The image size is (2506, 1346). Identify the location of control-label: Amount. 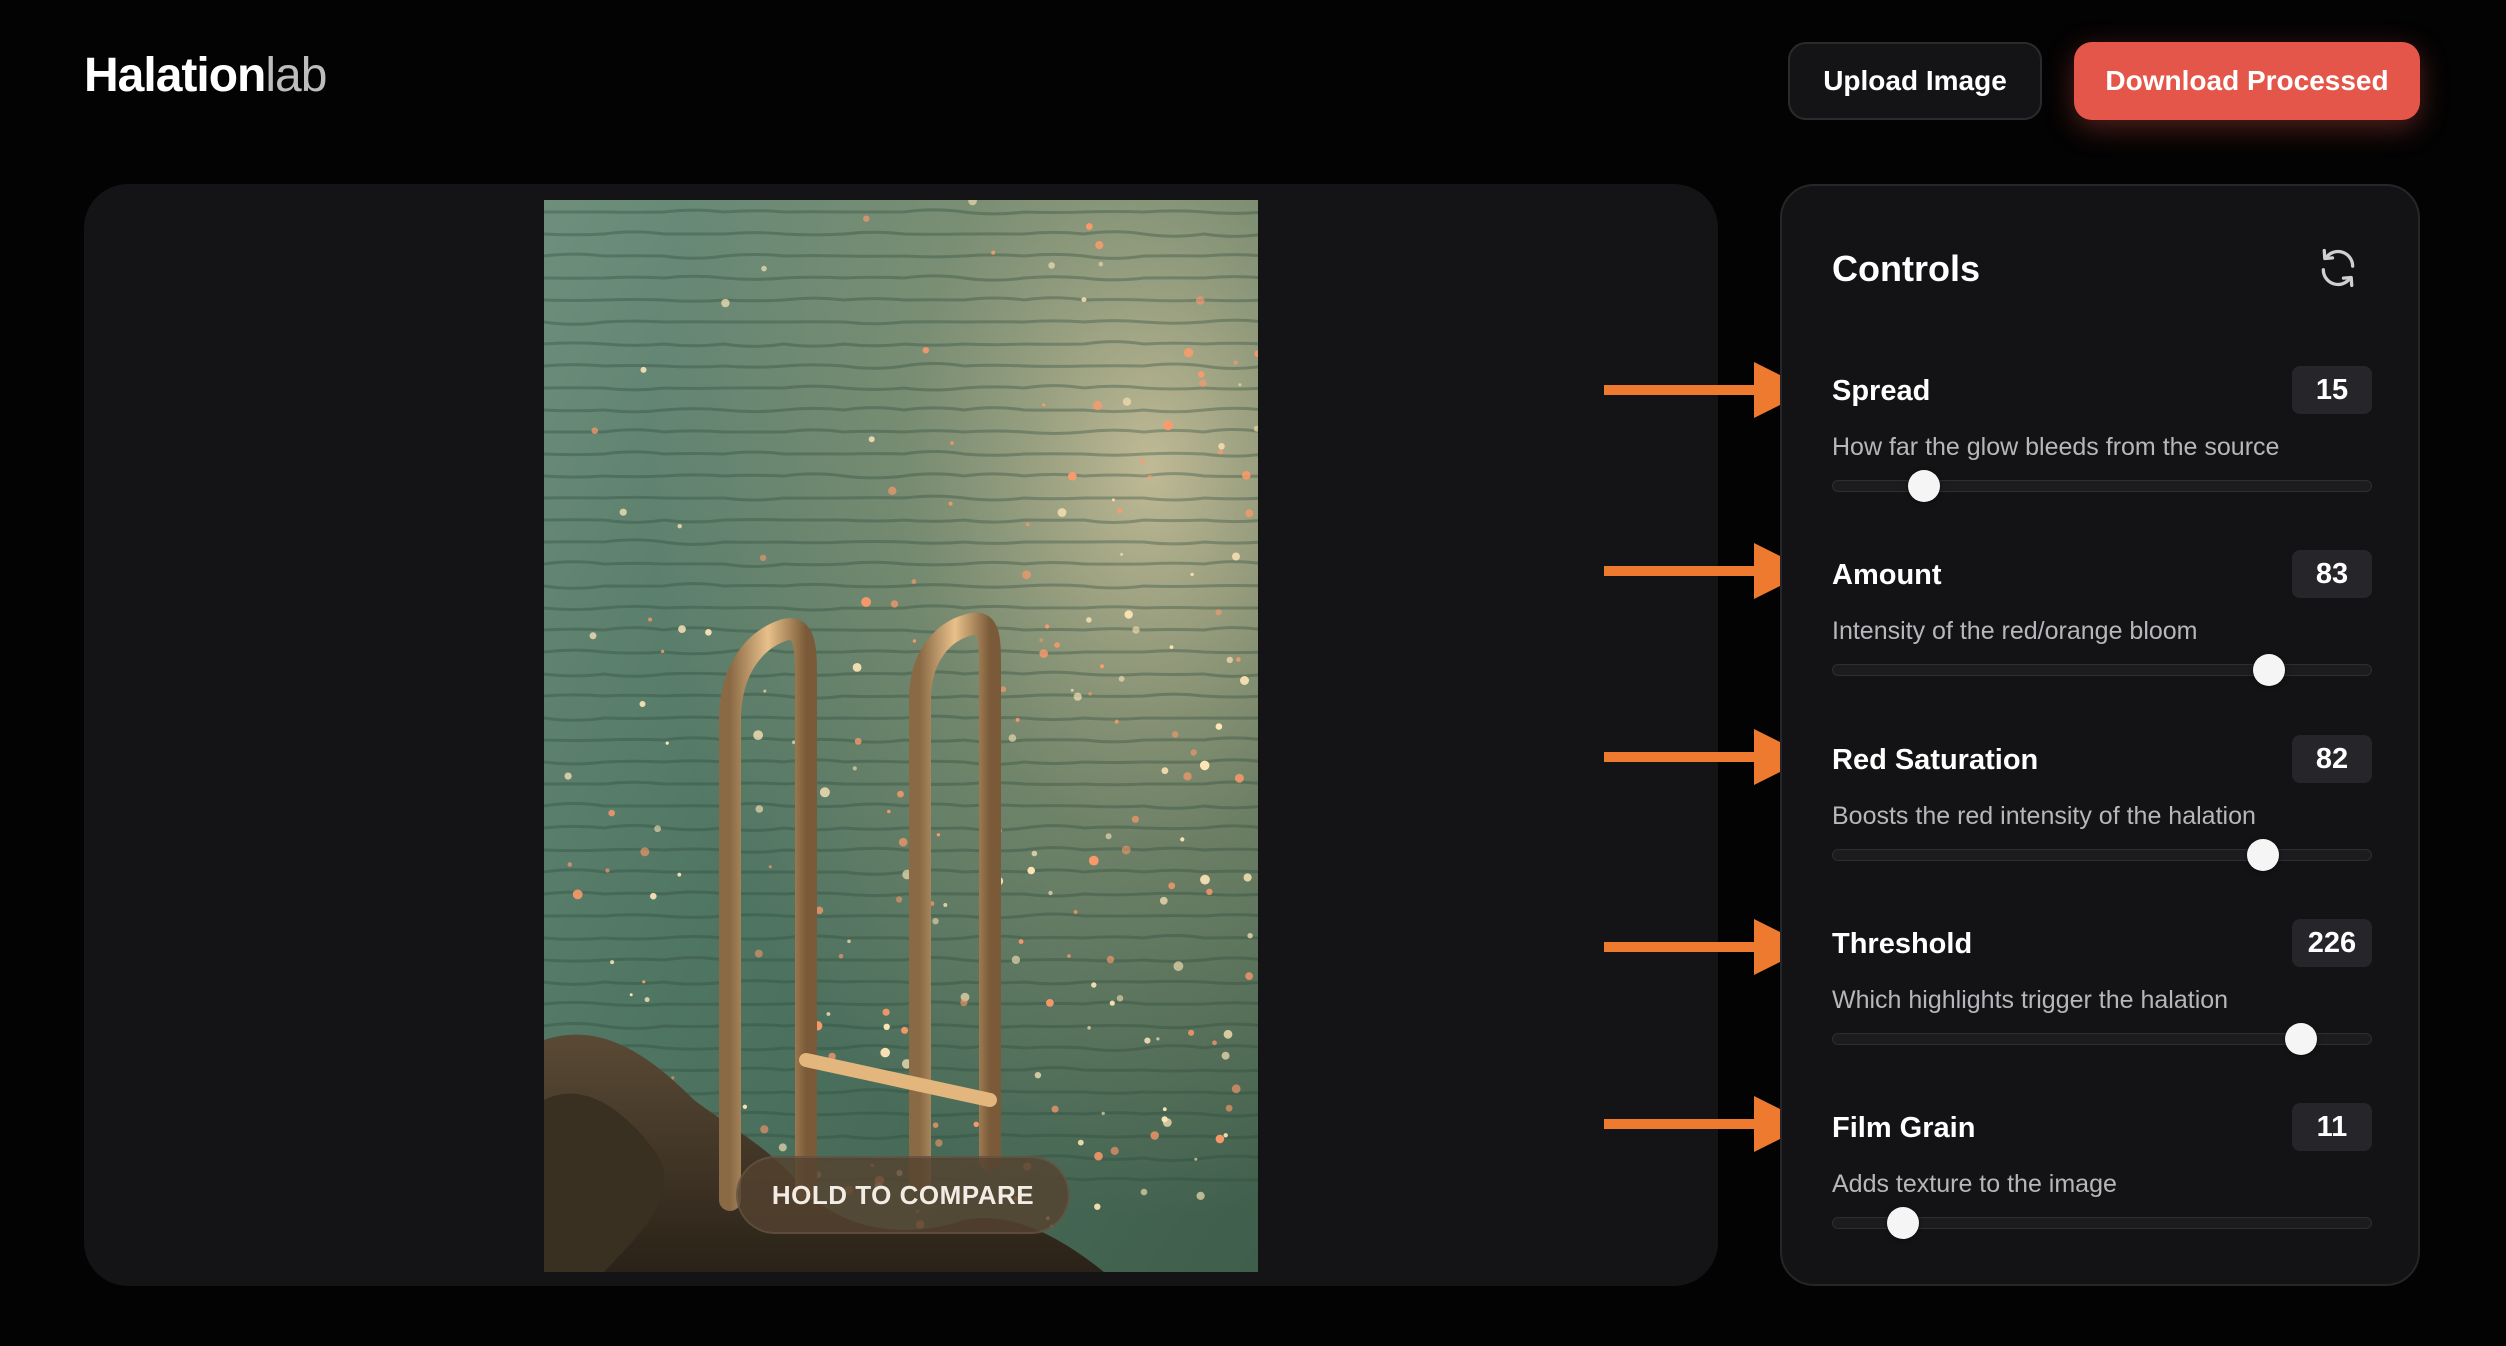
(1887, 575).